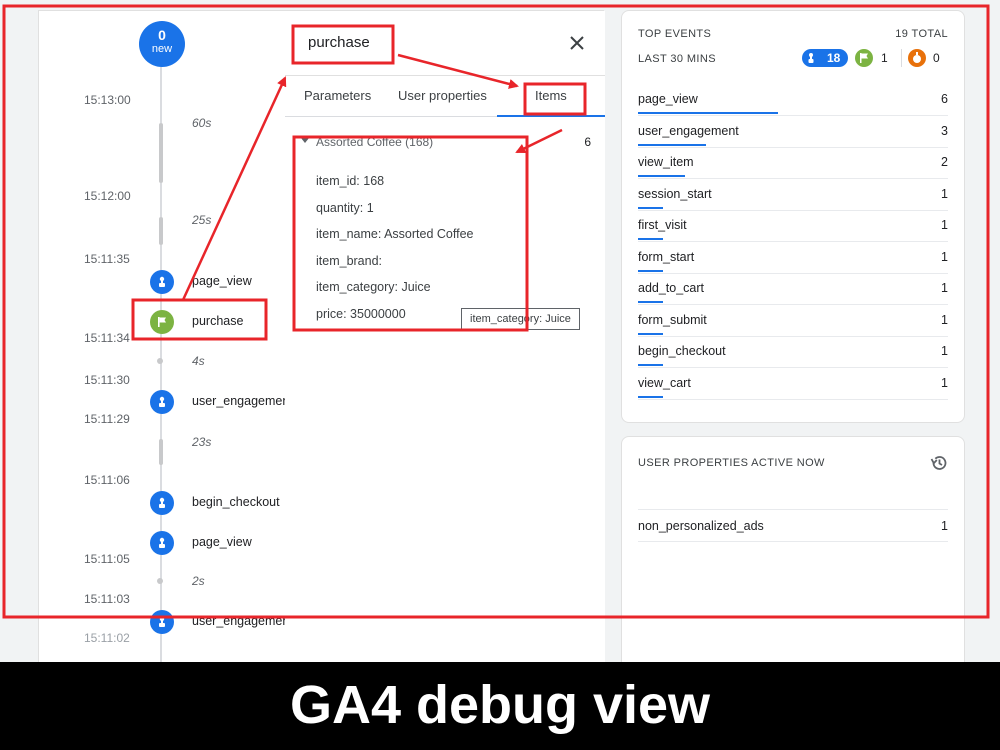 The height and width of the screenshot is (750, 1000). I want to click on top-event-row: page_view 6, so click(793, 100).